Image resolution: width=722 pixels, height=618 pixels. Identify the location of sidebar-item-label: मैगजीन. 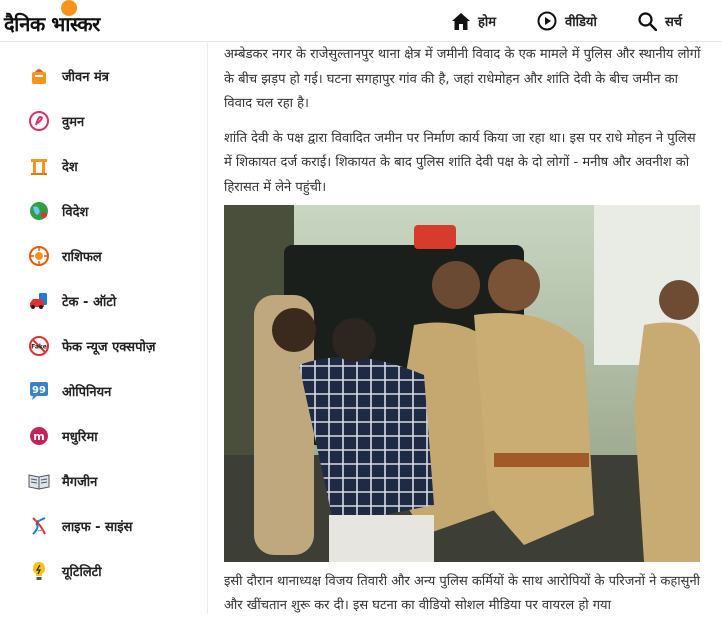
(80, 482).